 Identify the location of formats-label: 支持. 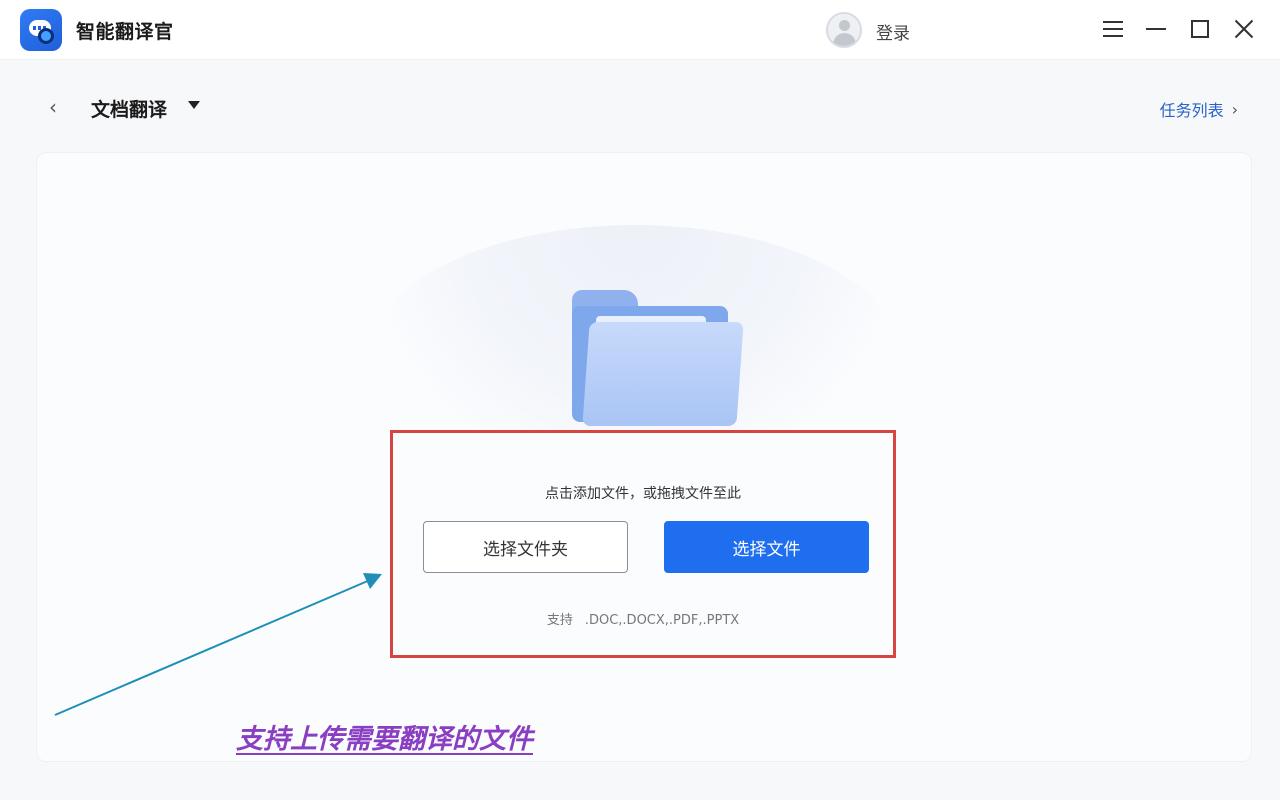
(559, 620).